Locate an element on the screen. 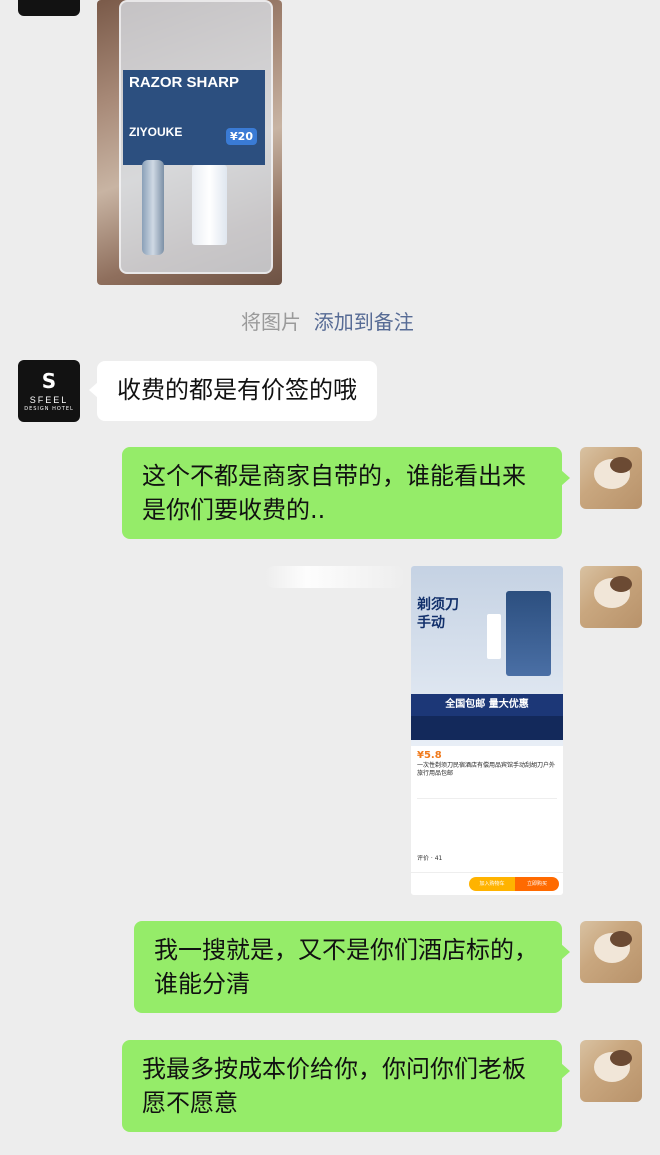 The image size is (660, 1155). system-notice: 将图片 添加到备注 is located at coordinates (327, 320).